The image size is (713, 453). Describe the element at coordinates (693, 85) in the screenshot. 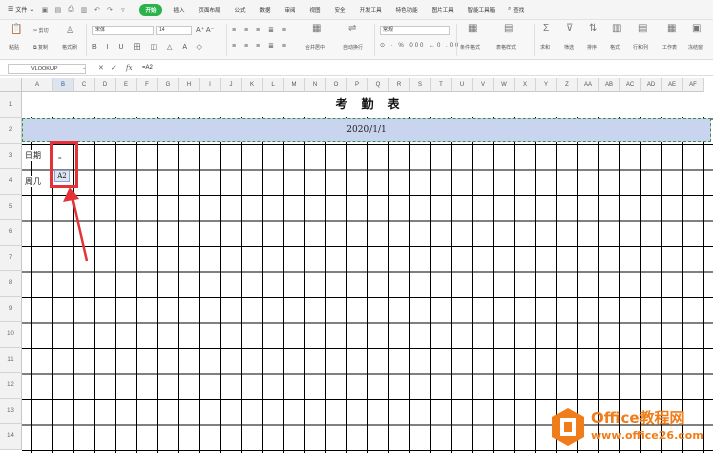

I see `column-header-af: AF` at that location.